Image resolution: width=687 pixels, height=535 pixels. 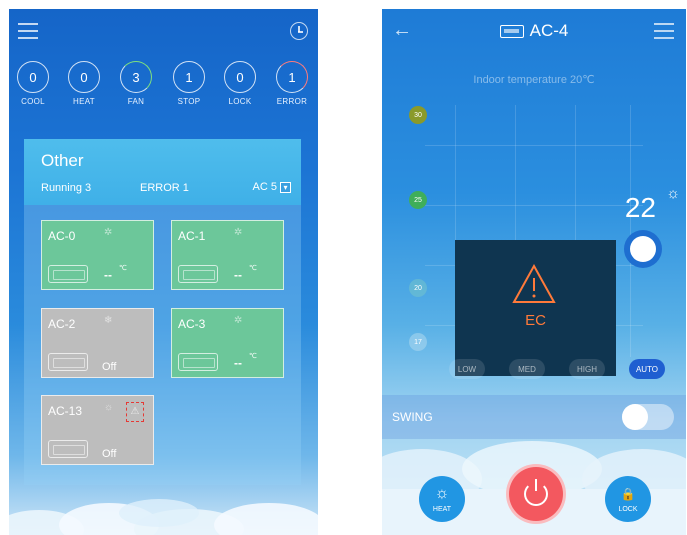 I want to click on scale-mark-17: 17, so click(x=418, y=342).